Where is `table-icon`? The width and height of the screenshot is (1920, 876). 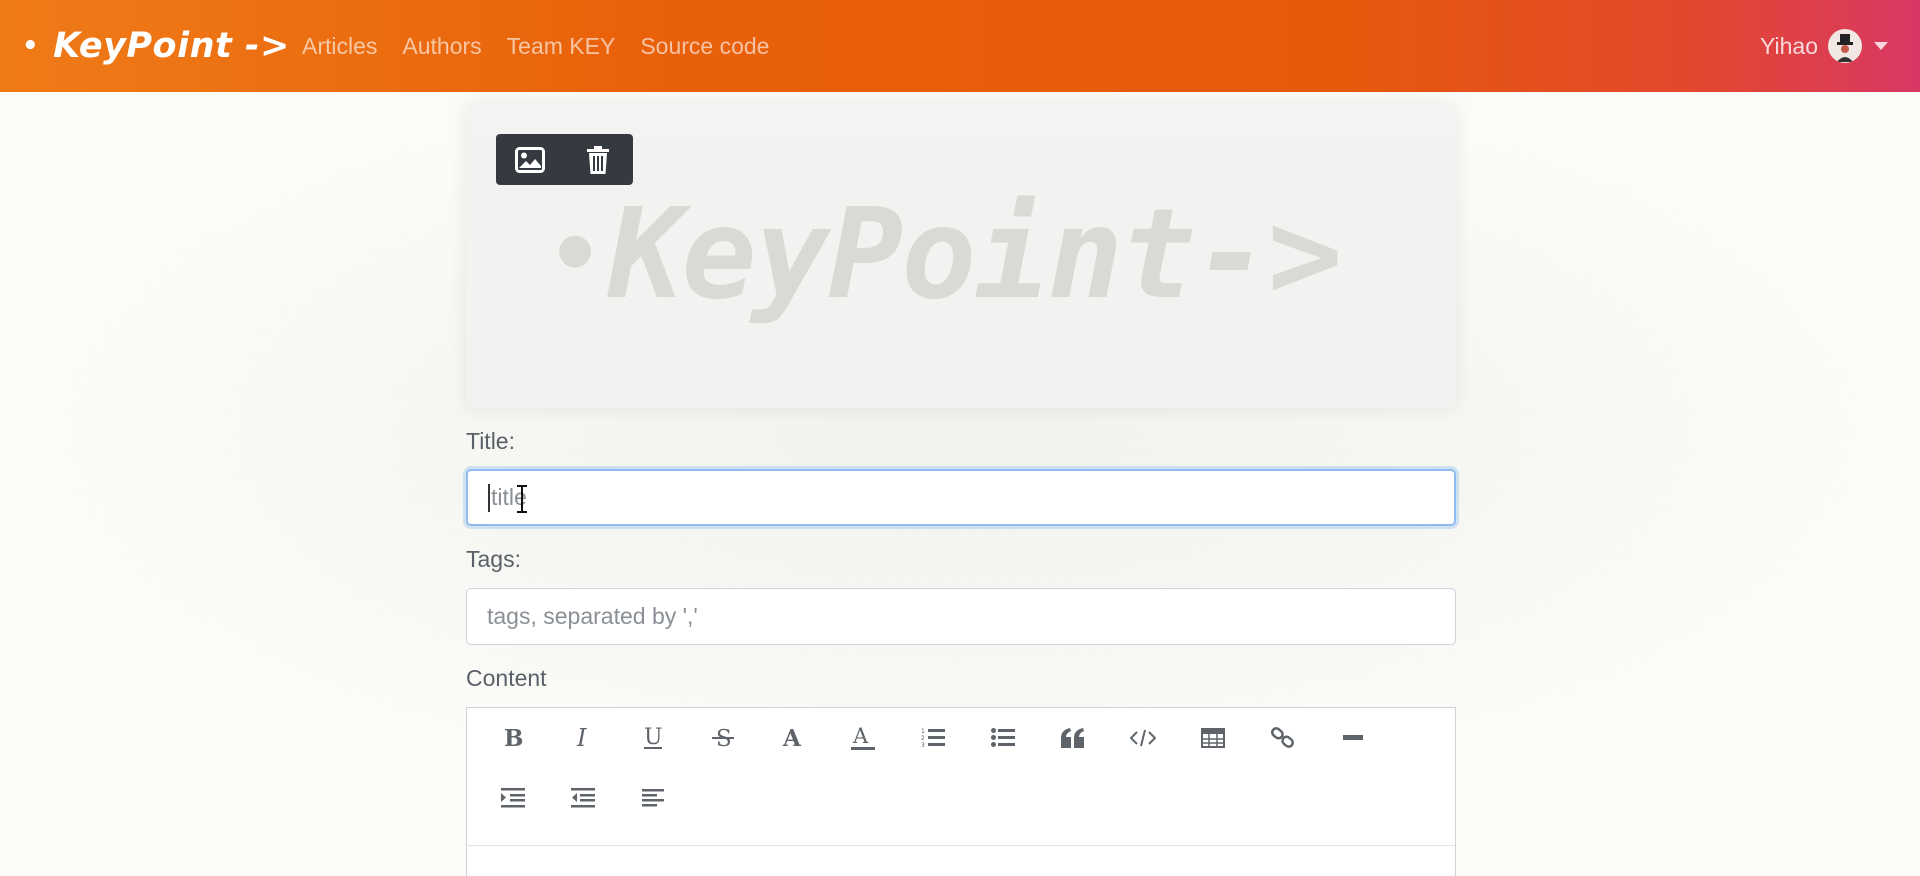 table-icon is located at coordinates (1213, 738).